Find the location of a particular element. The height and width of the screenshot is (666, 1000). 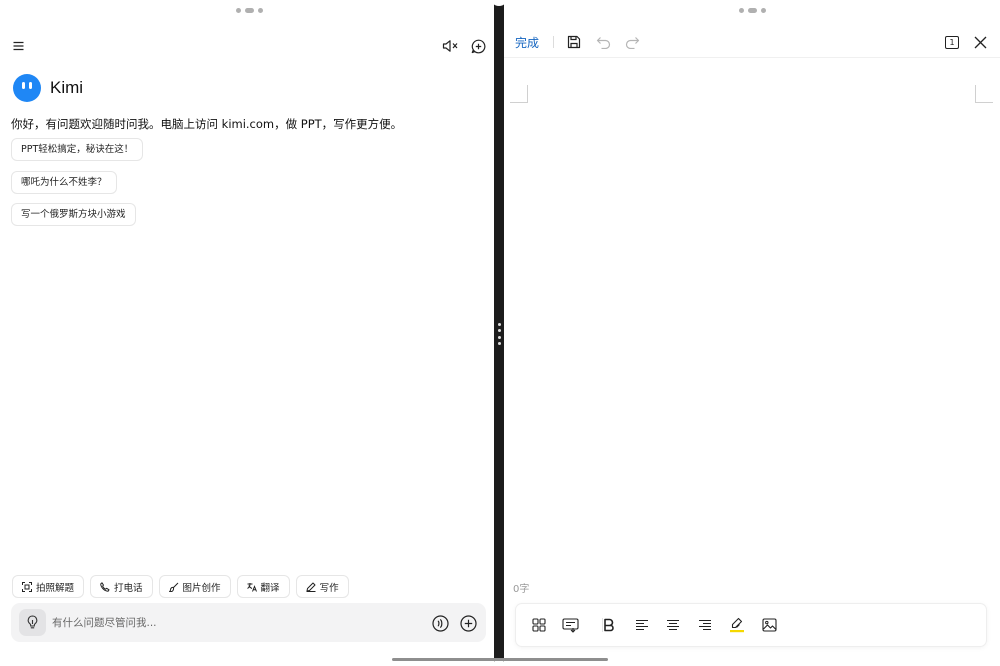

assistant-header: Kimi is located at coordinates (48, 88).